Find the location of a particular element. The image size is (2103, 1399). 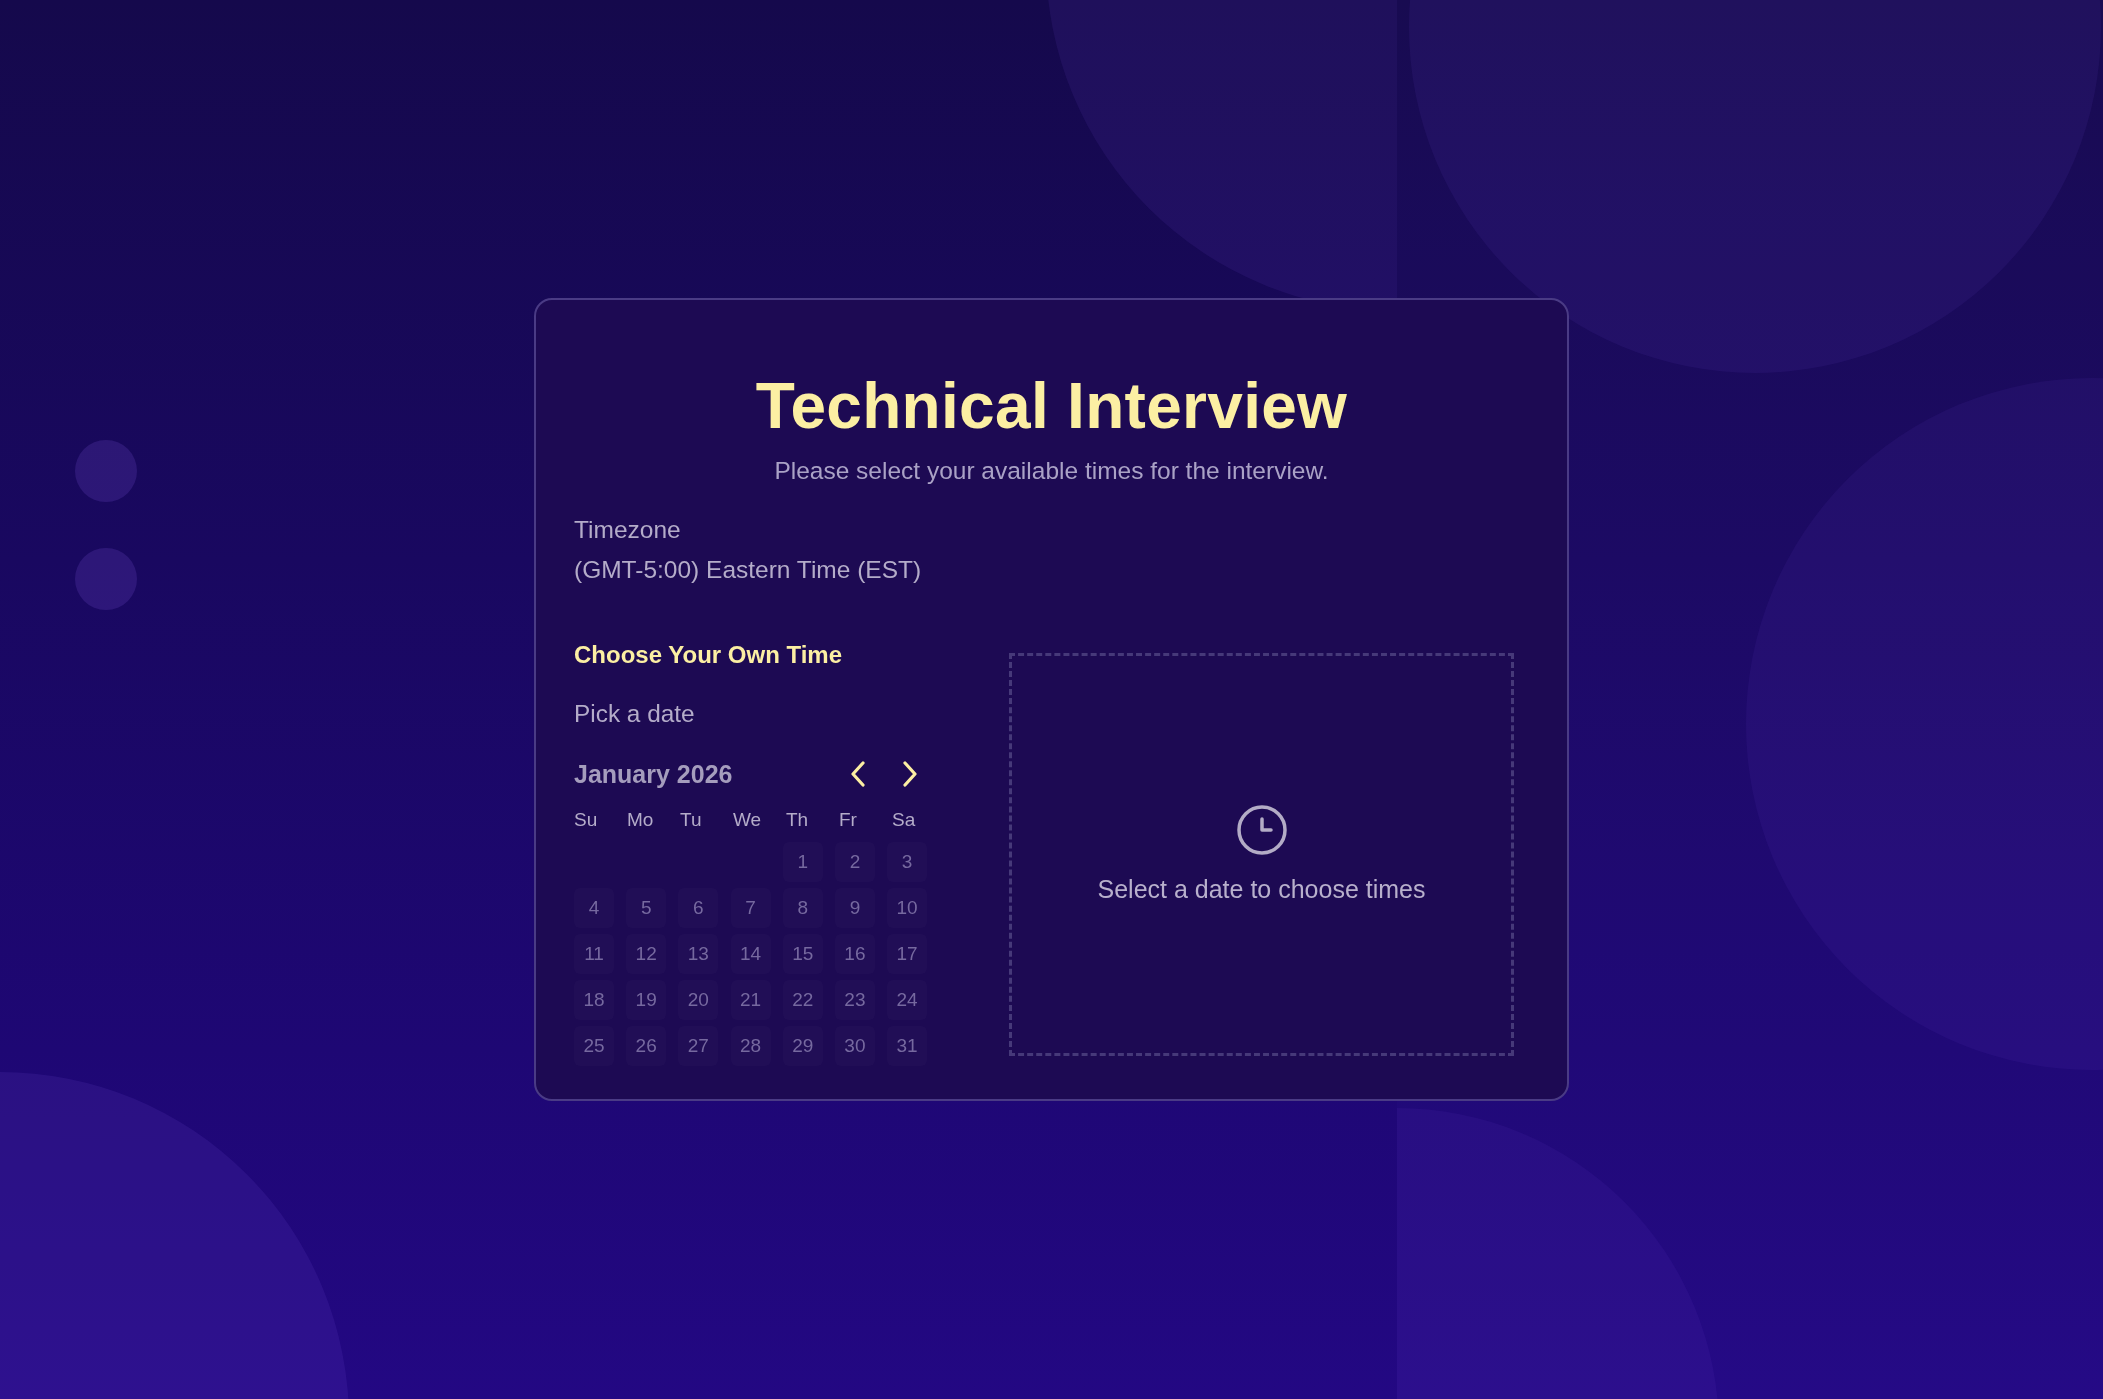

weekday-label: We is located at coordinates (747, 820).